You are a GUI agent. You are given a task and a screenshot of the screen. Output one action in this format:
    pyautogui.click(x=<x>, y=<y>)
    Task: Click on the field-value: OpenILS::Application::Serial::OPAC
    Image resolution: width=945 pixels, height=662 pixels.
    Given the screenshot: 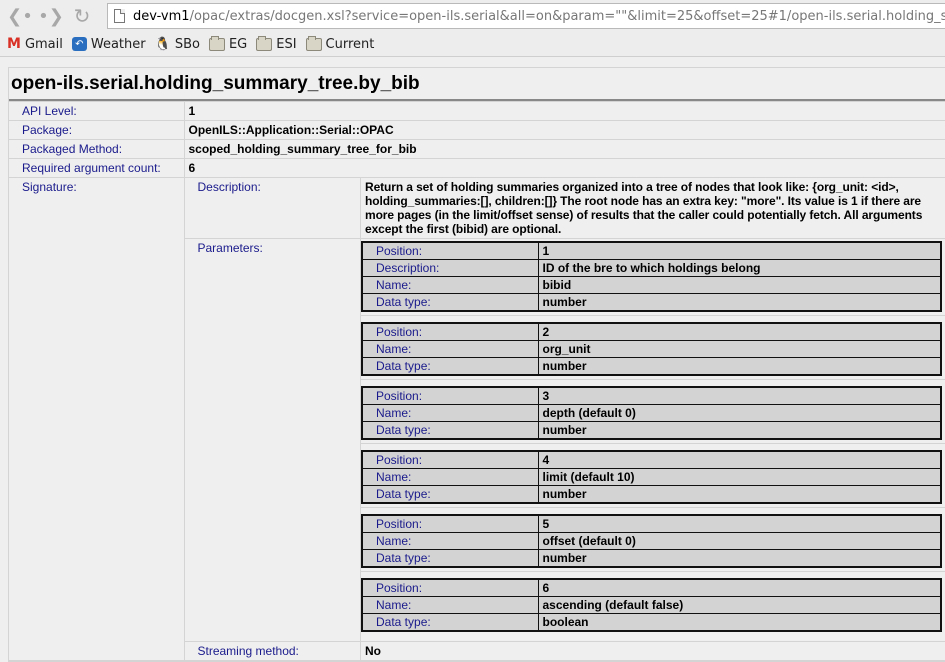 What is the action you would take?
    pyautogui.click(x=564, y=130)
    